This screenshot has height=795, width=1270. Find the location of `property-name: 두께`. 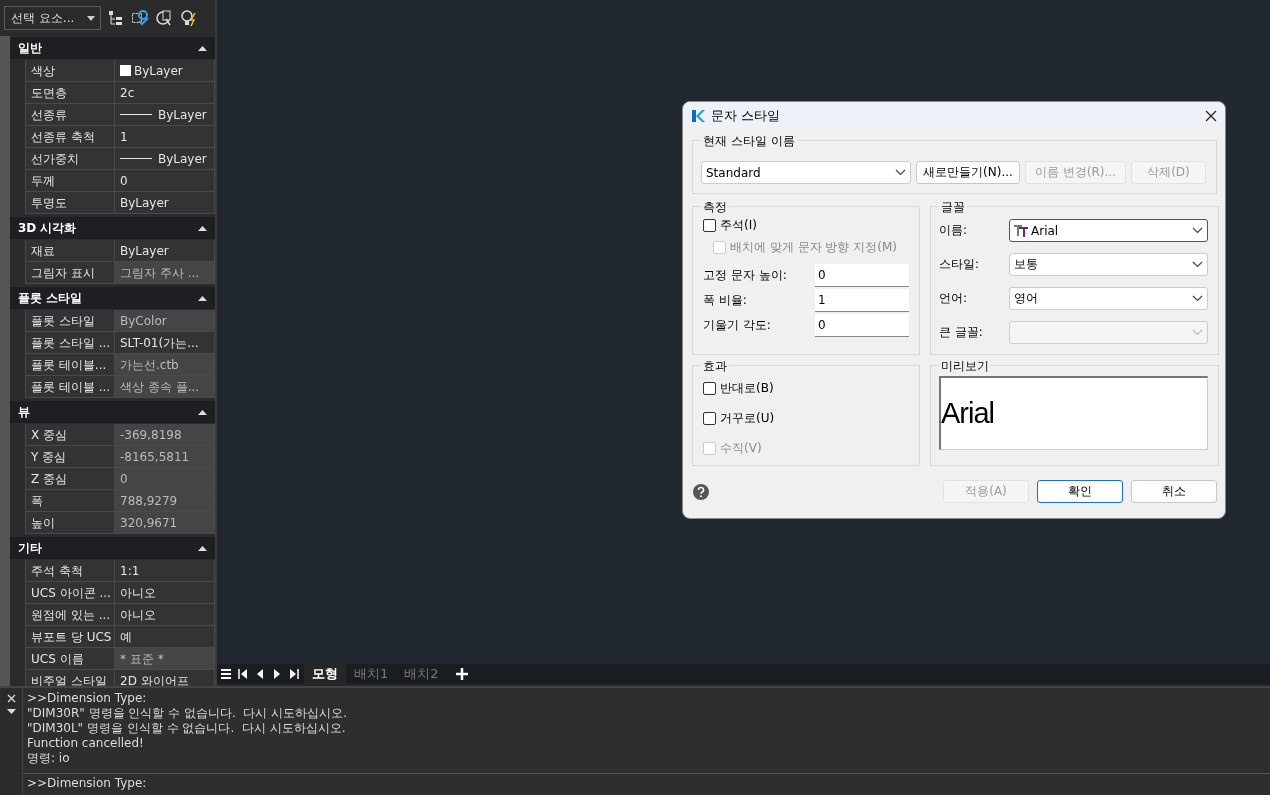

property-name: 두께 is located at coordinates (70, 181).